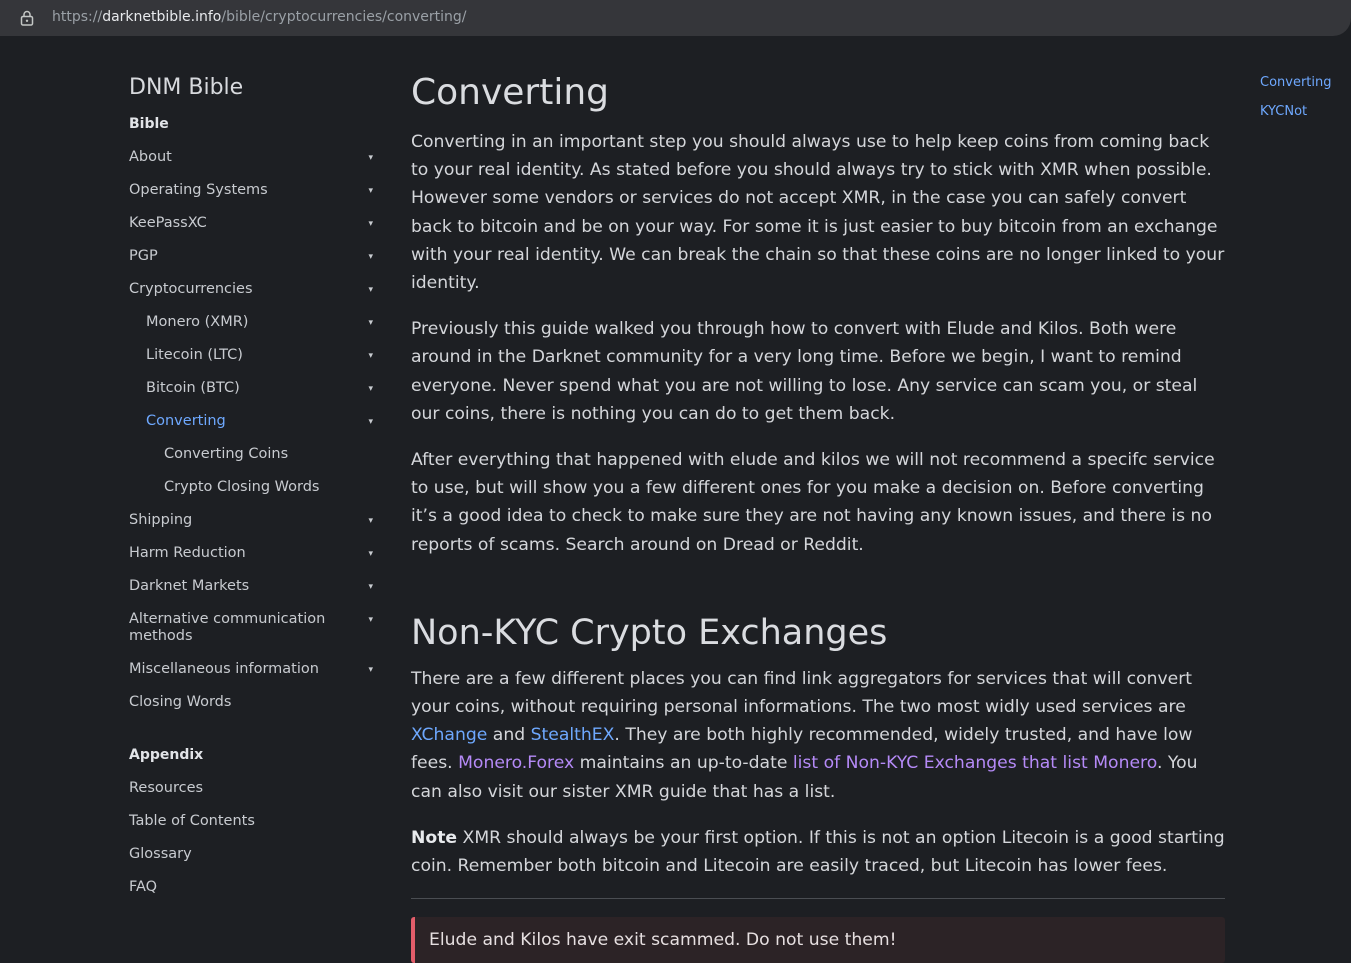  I want to click on note-label: Note, so click(434, 837).